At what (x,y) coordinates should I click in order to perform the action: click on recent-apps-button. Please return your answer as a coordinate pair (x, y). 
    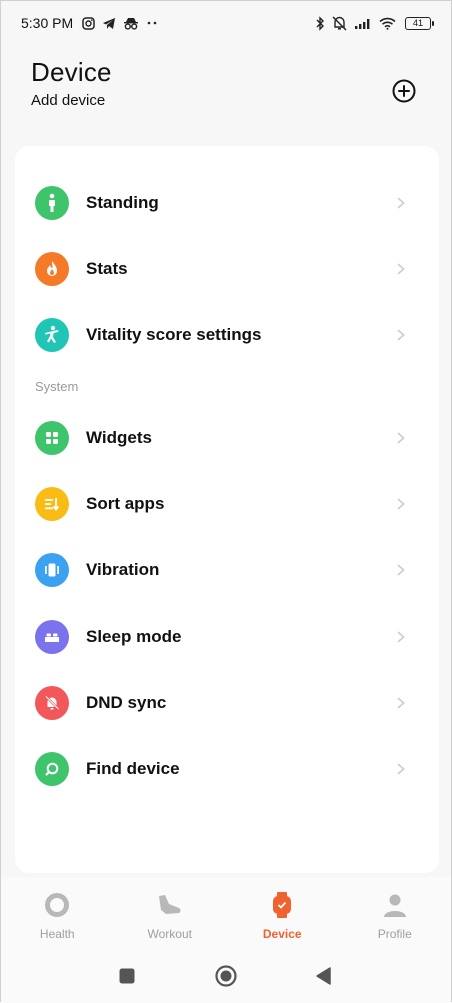
    Looking at the image, I should click on (127, 978).